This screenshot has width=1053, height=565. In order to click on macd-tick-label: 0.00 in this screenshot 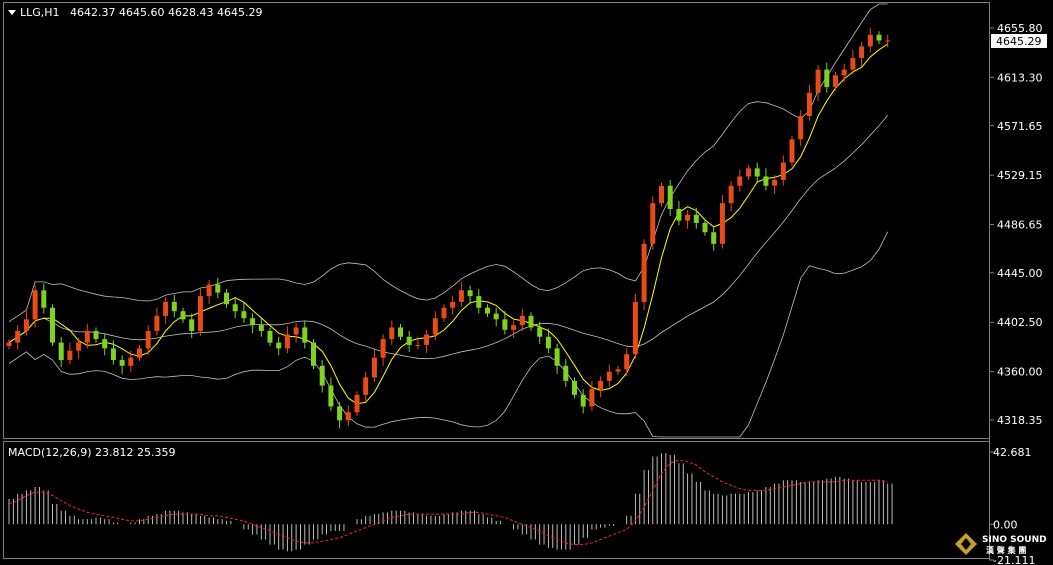, I will do `click(1005, 524)`.